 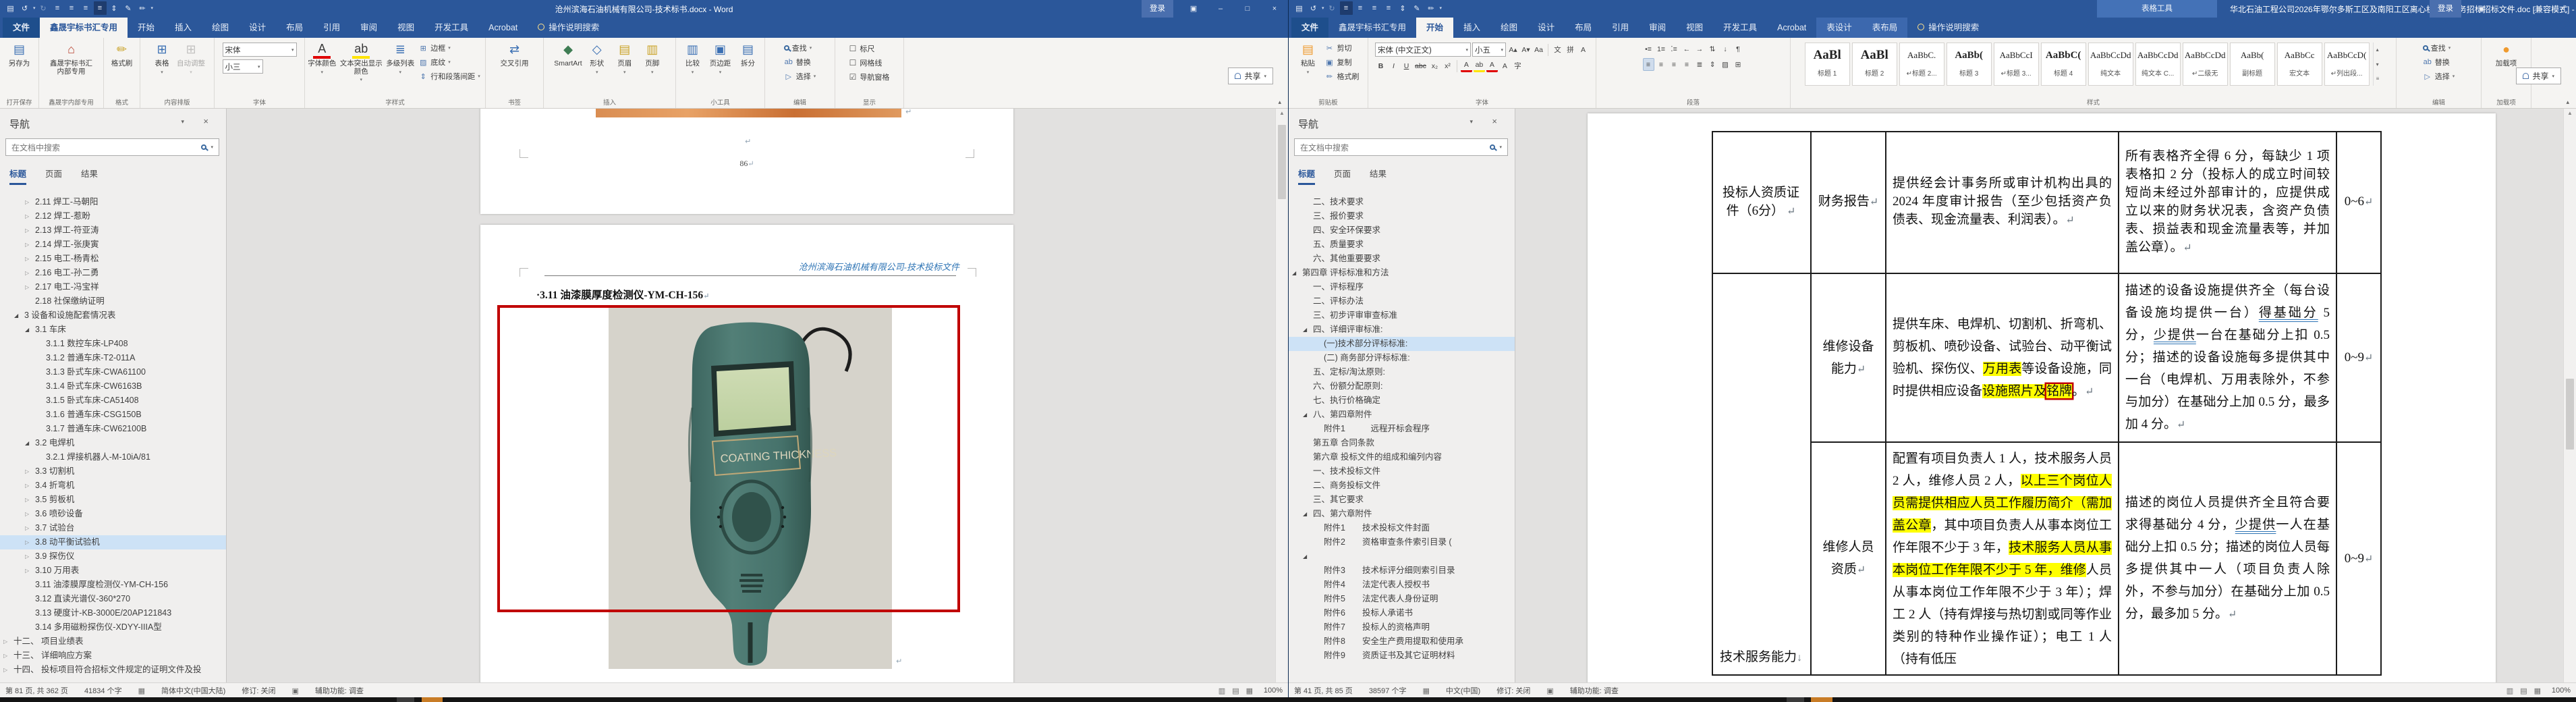 What do you see at coordinates (113, 443) in the screenshot?
I see `nav-item: ◢ 3.2 电焊机` at bounding box center [113, 443].